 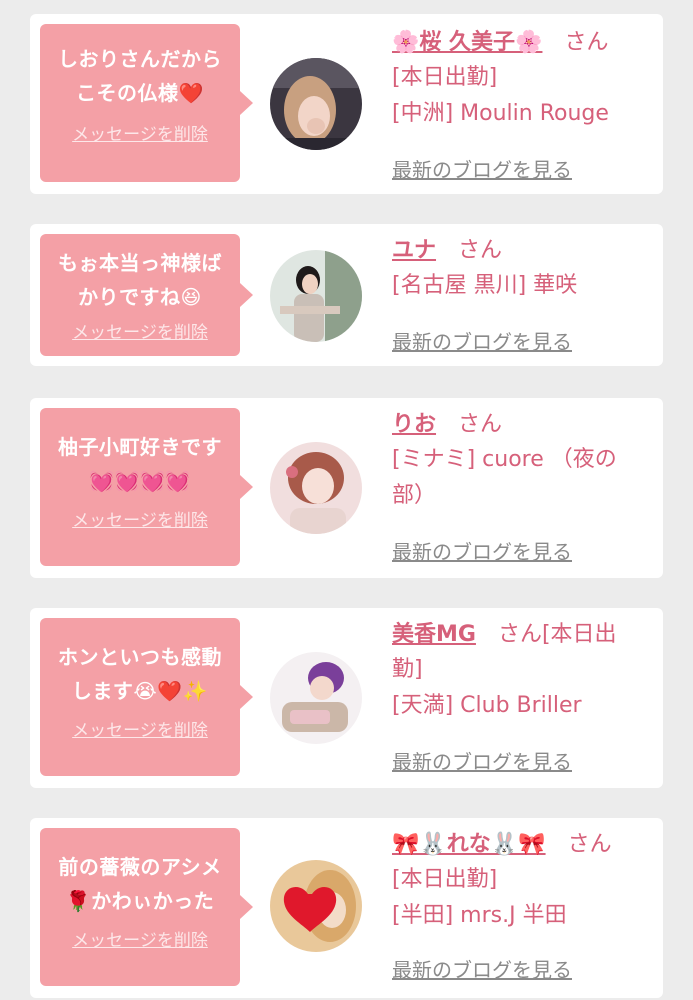 I want to click on message-bubble: 前の薔薇のアシメ 🌹かわぃかった メッセージを削除, so click(x=146, y=907).